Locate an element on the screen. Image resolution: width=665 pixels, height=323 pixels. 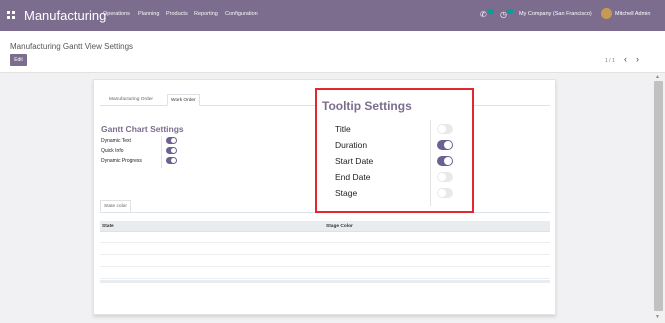
activity-badge-icon is located at coordinates (510, 11).